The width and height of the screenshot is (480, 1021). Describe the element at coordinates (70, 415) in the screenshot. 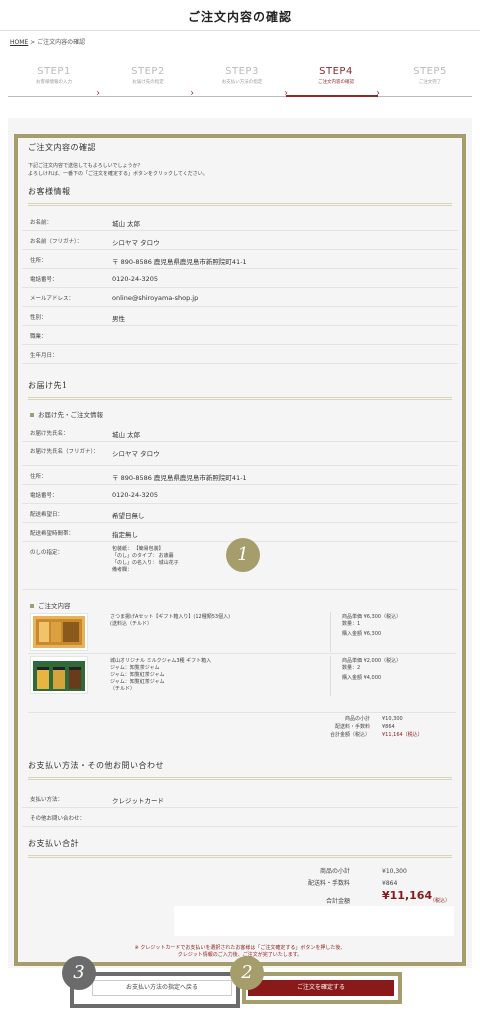

I see `subheading-text: お届け先・ご注文情報` at that location.